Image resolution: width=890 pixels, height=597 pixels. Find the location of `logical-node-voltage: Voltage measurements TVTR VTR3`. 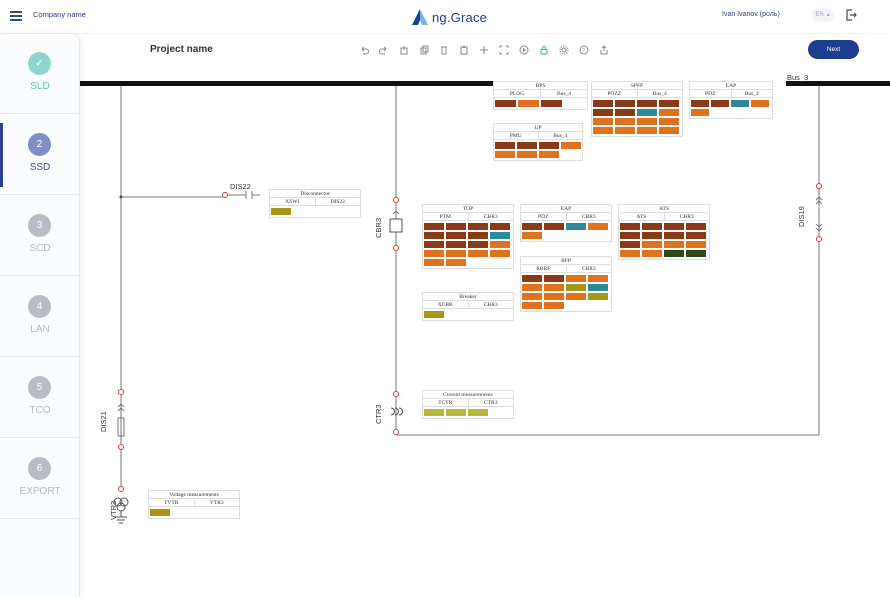

logical-node-voltage: Voltage measurements TVTR VTR3 is located at coordinates (194, 504).